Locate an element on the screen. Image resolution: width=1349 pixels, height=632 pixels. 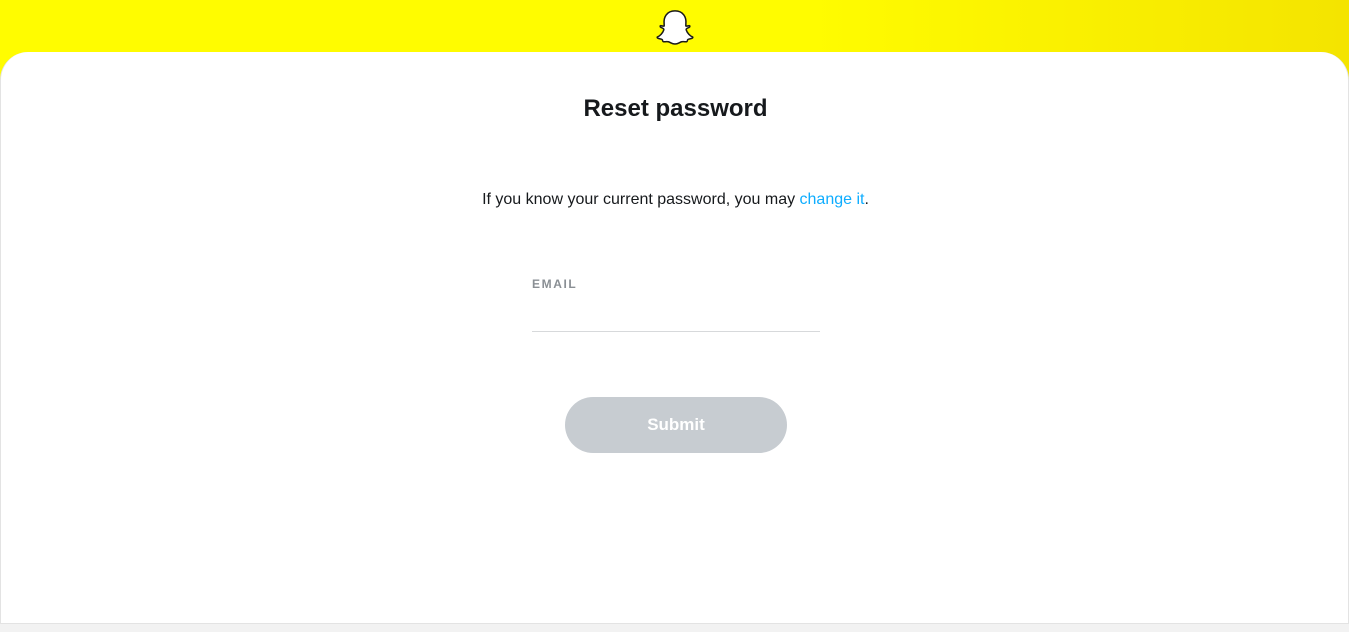
change-it-link: change it is located at coordinates (832, 199).